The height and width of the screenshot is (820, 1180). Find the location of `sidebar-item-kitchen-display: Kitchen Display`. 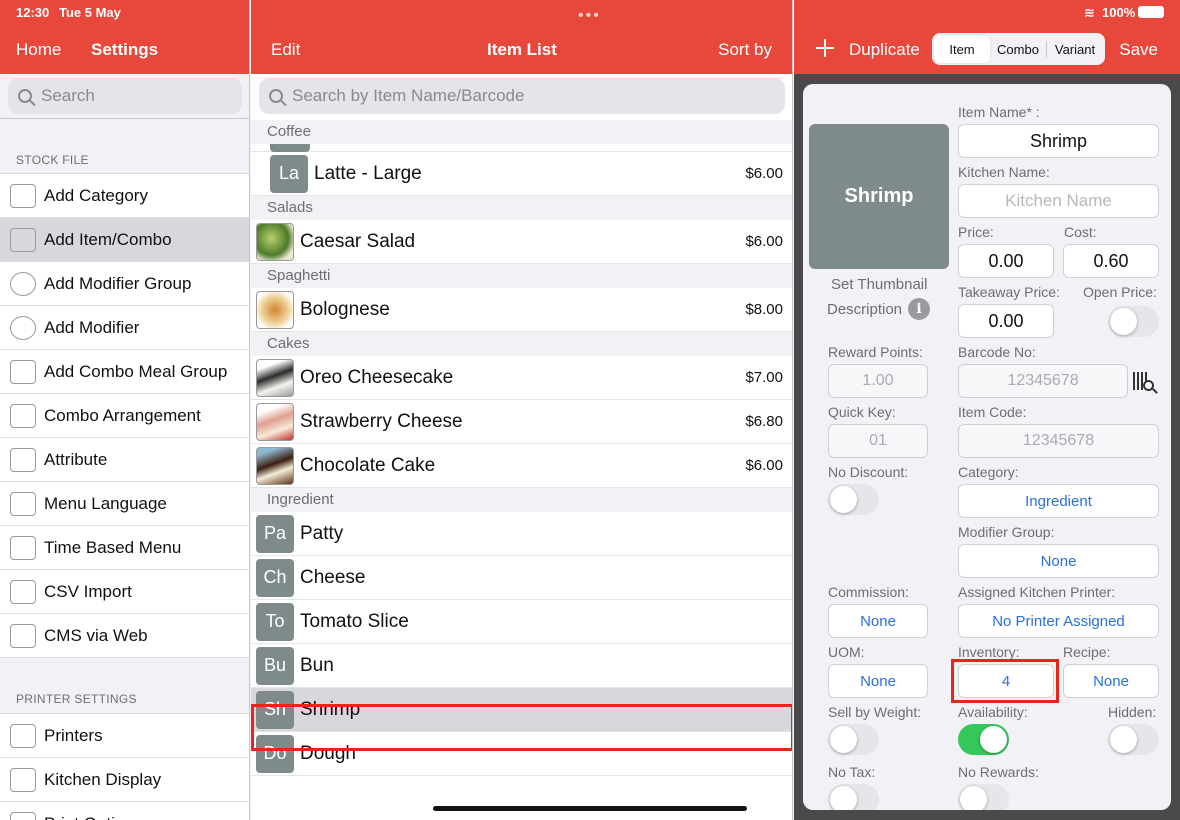

sidebar-item-kitchen-display: Kitchen Display is located at coordinates (124, 780).